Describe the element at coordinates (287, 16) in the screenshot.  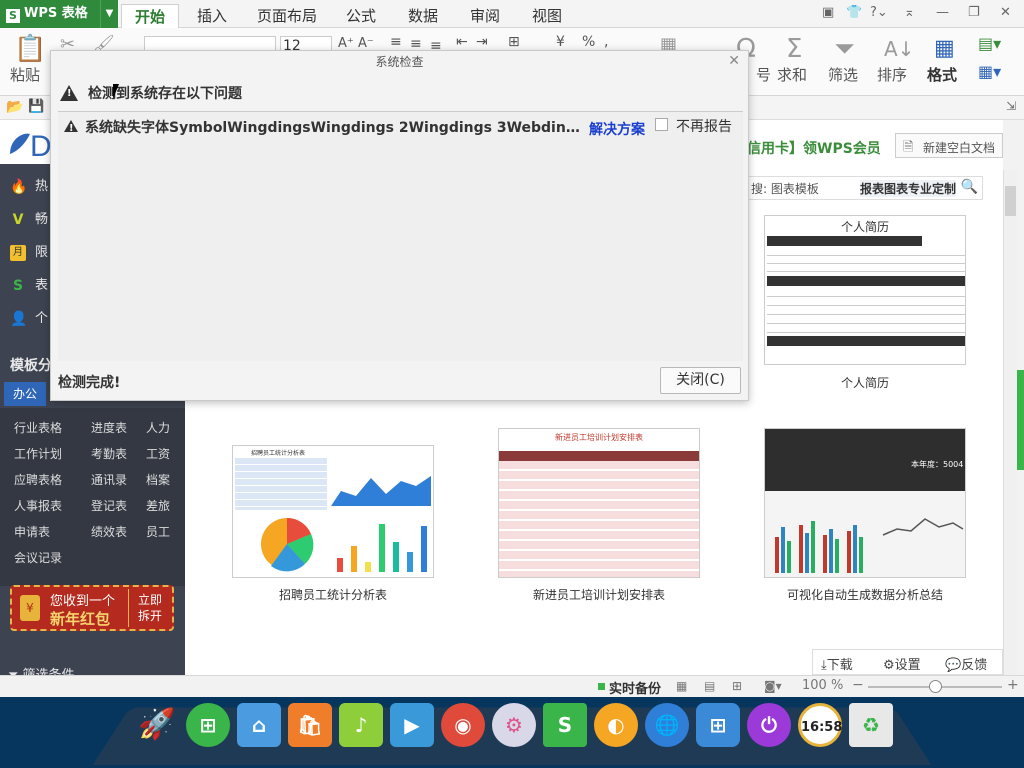
I see `tab-page-layout: 页面布局` at that location.